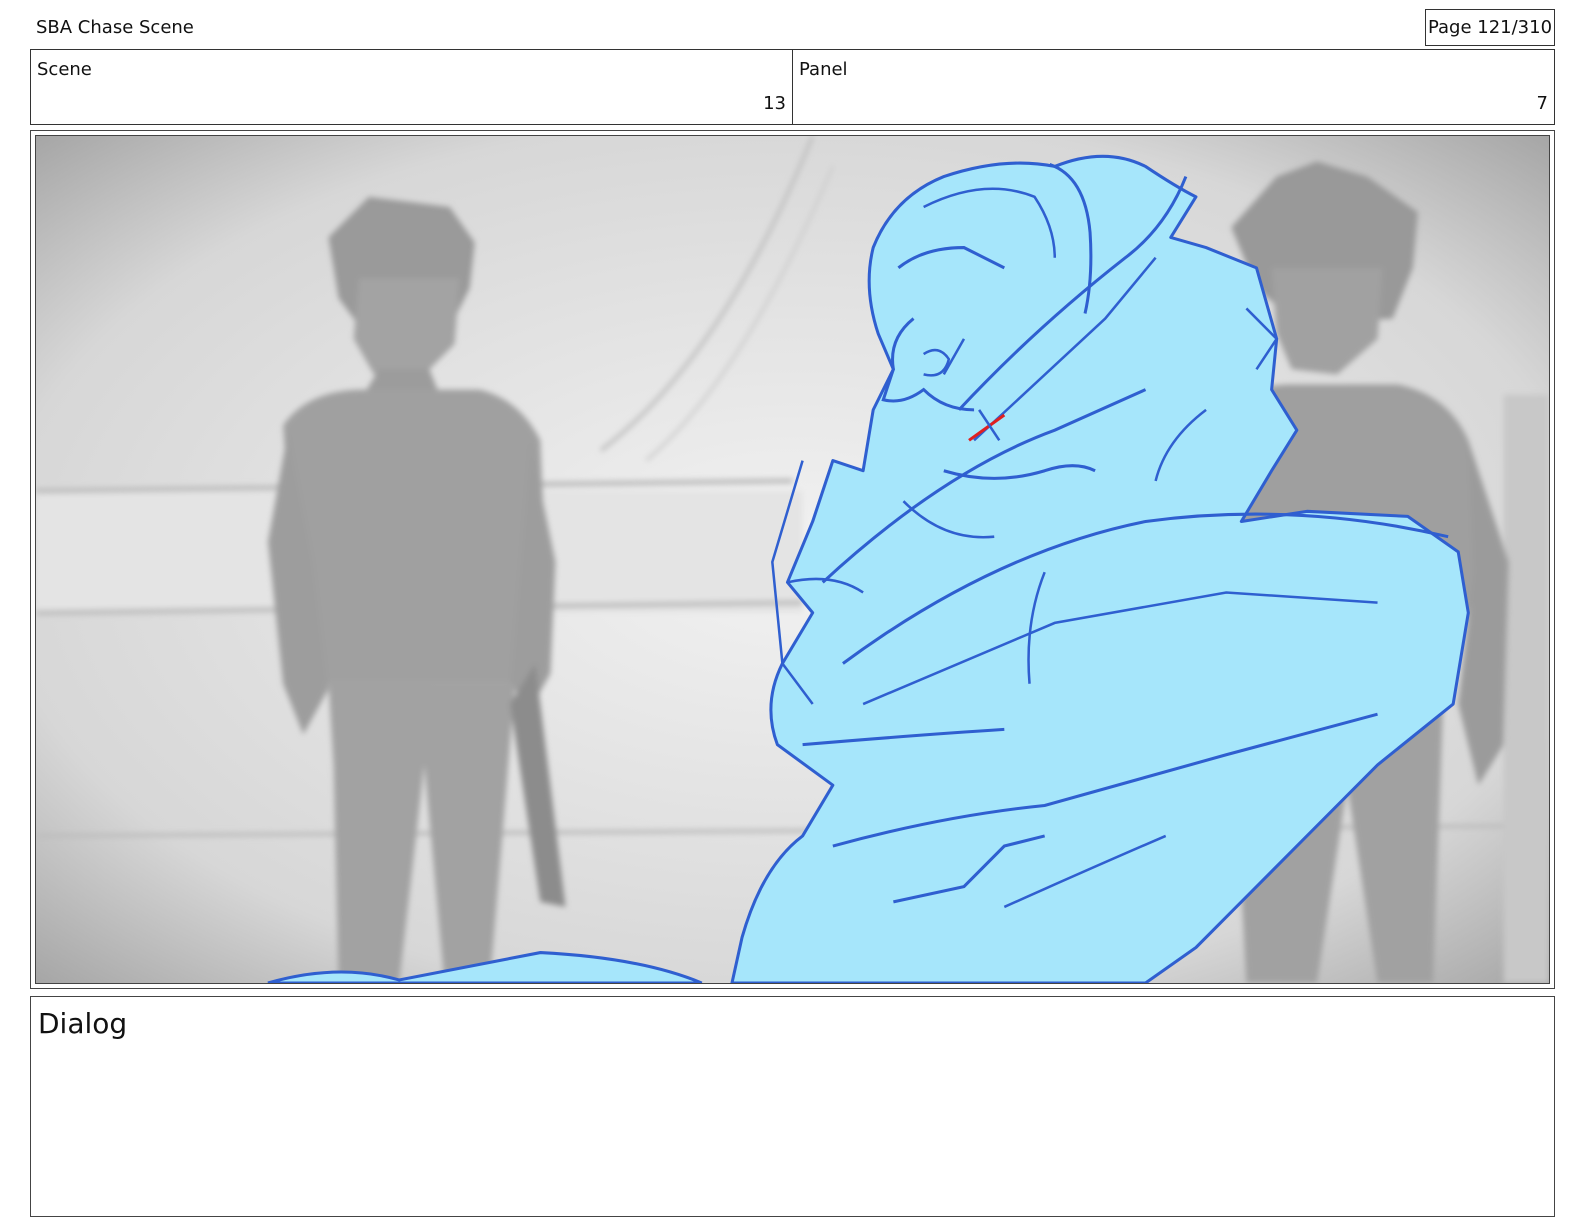 This screenshot has width=1584, height=1224. What do you see at coordinates (774, 103) in the screenshot?
I see `scene-number: 13` at bounding box center [774, 103].